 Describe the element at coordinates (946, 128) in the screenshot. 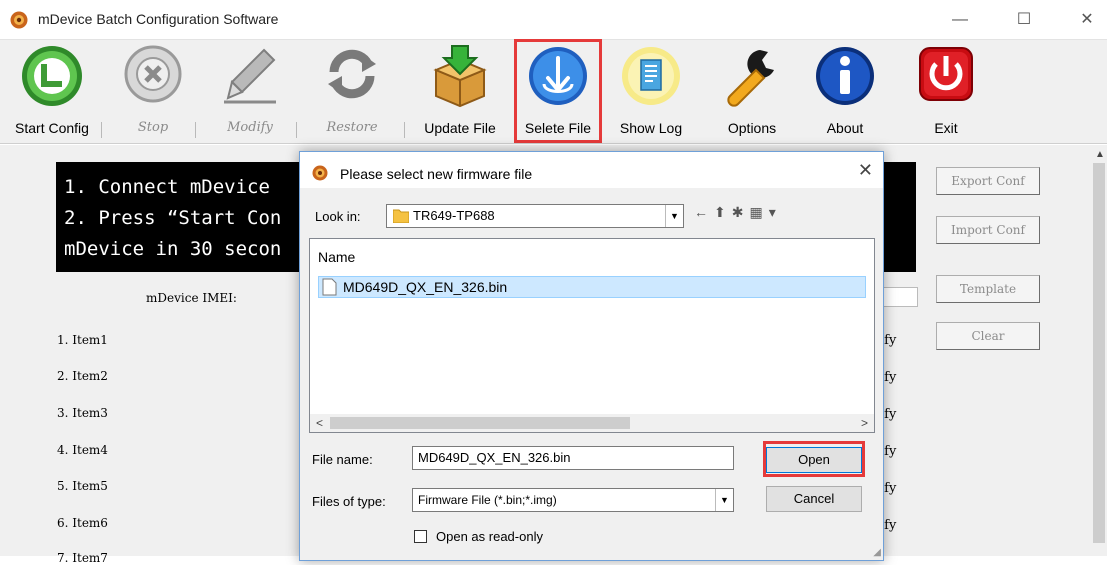

I see `exit-label: Exit` at that location.